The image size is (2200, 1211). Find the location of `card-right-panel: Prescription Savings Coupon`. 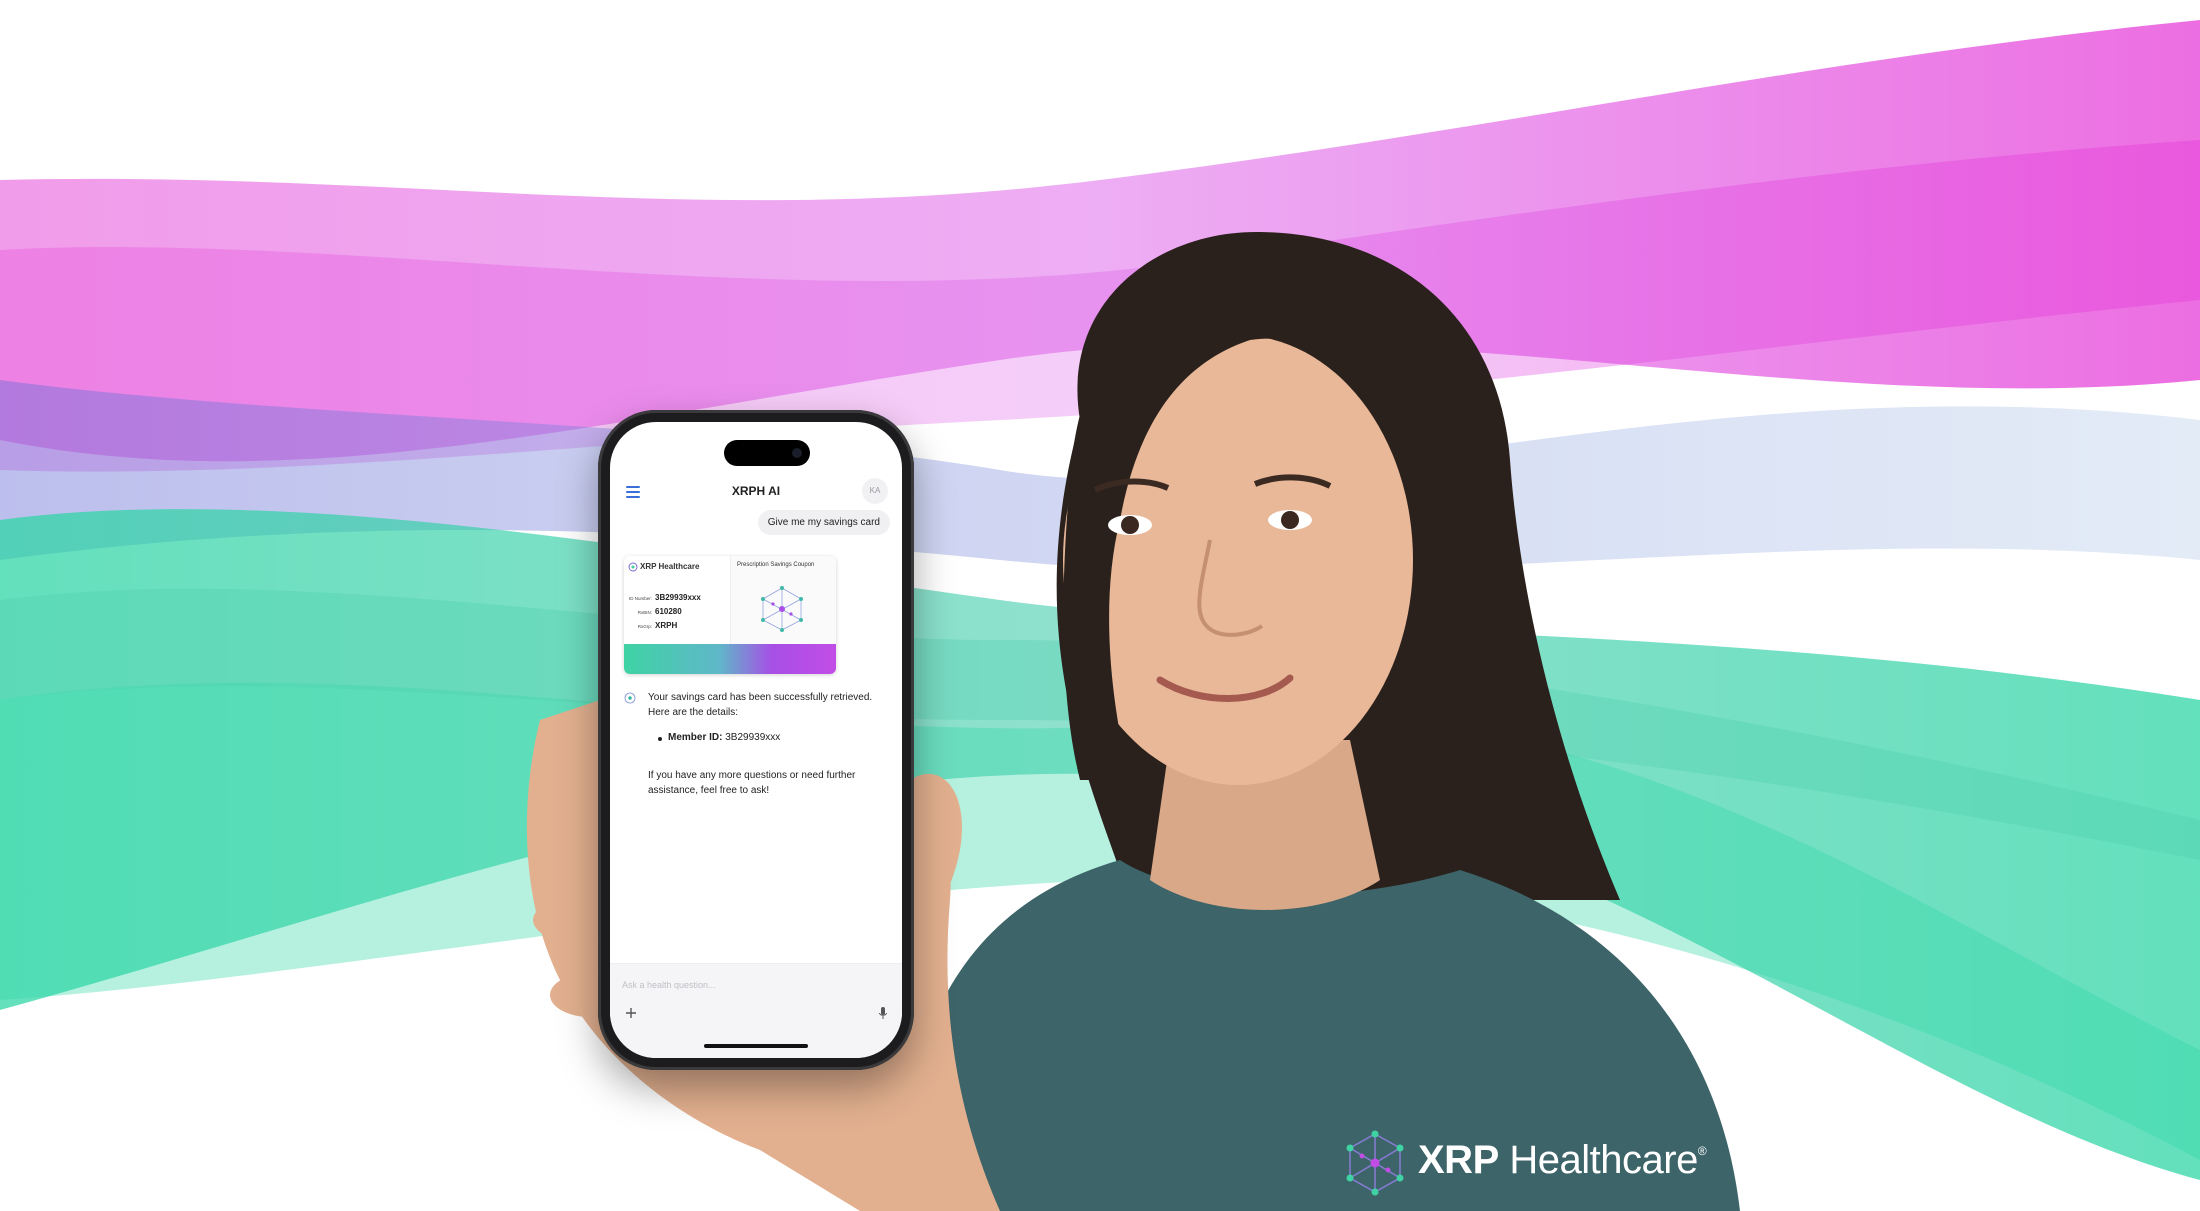

card-right-panel: Prescription Savings Coupon is located at coordinates (783, 600).